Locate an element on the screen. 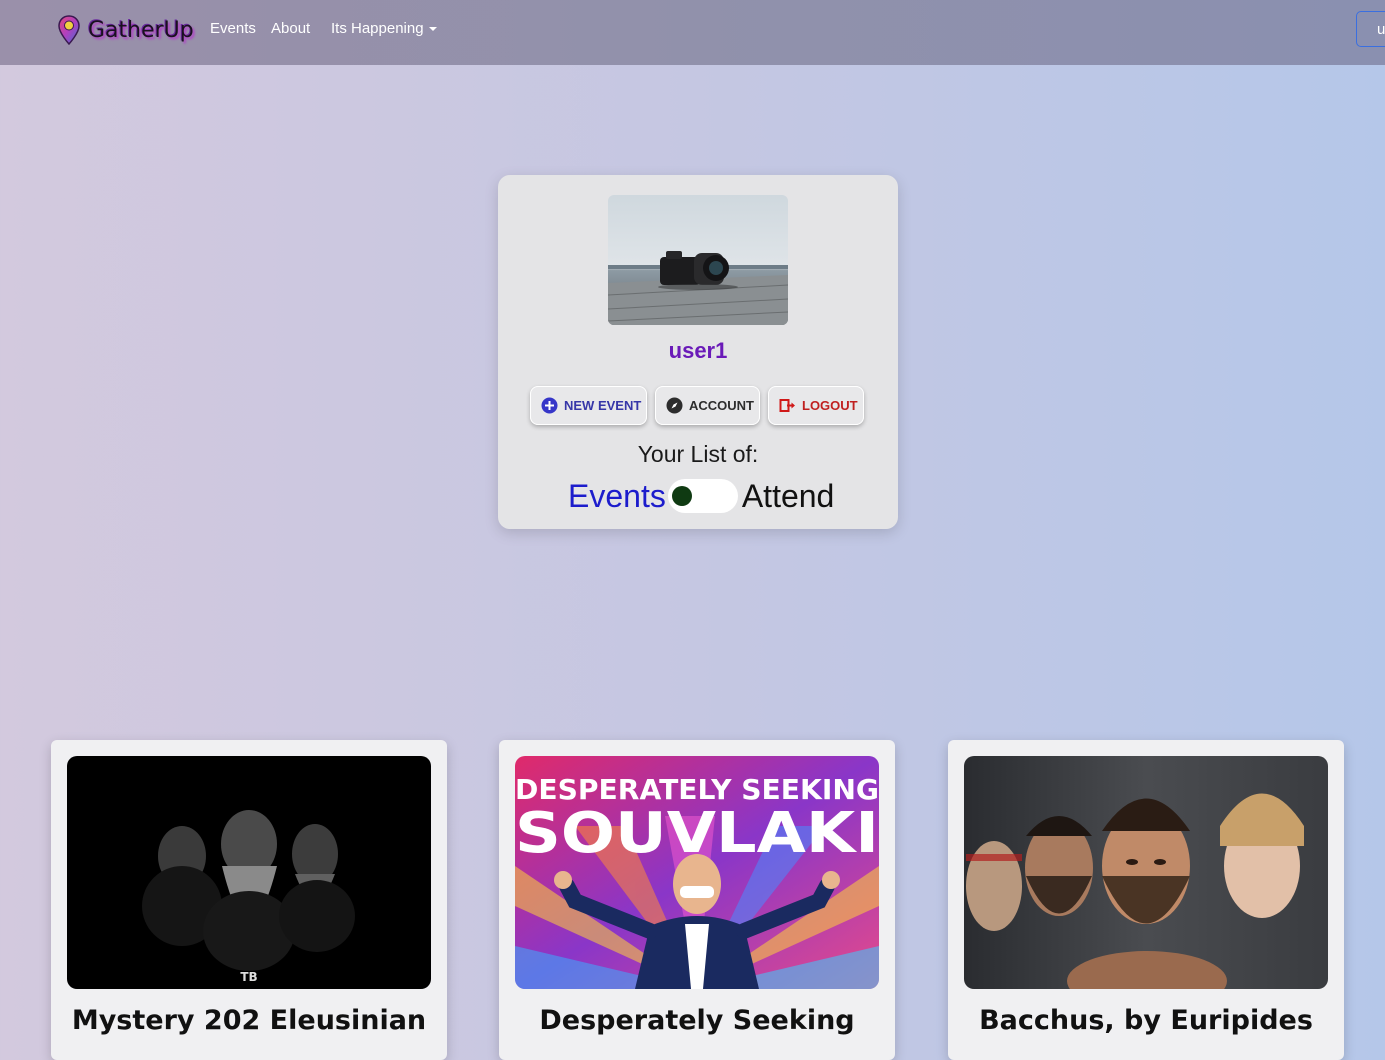 The width and height of the screenshot is (1385, 1060). toggle-events-label: Events is located at coordinates (617, 495).